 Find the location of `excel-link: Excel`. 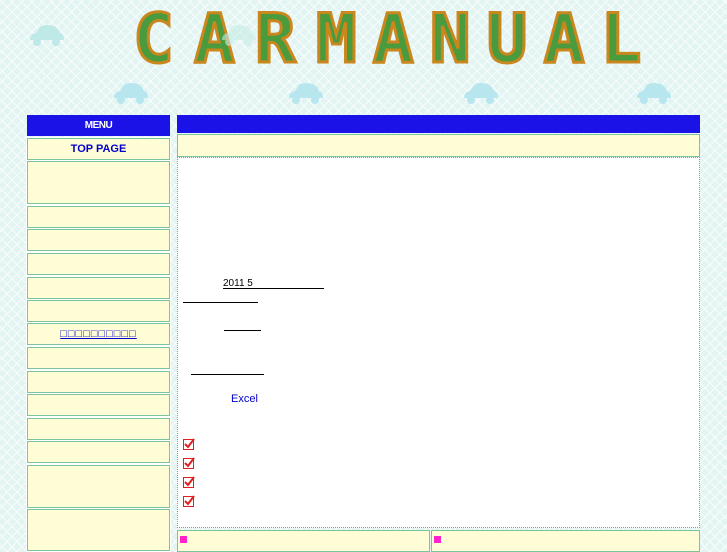

excel-link: Excel is located at coordinates (244, 399).